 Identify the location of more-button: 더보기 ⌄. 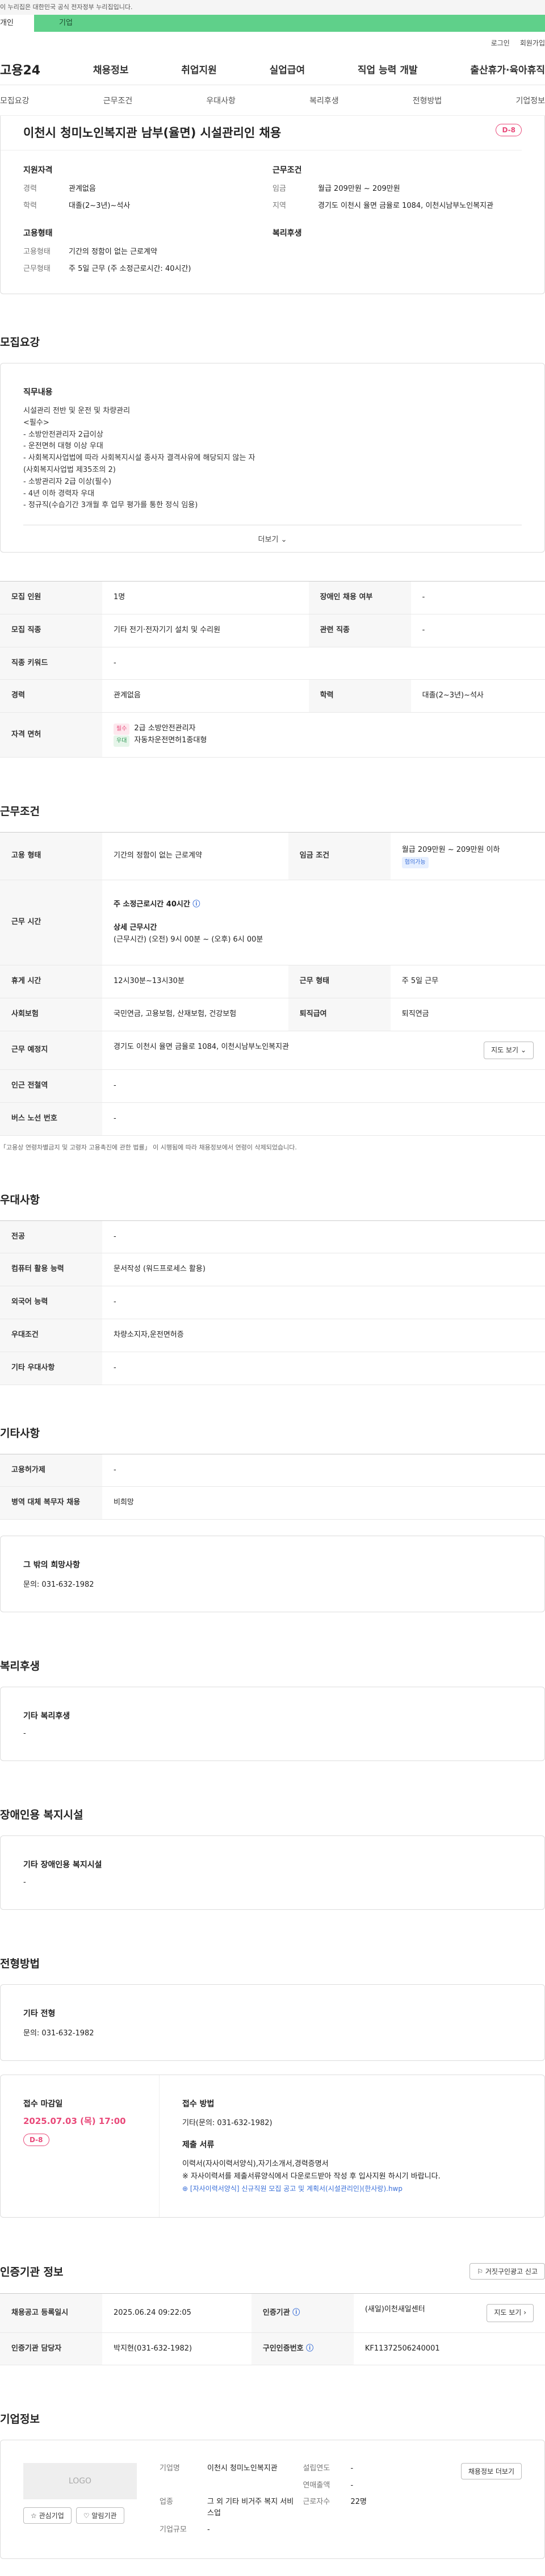
(272, 538).